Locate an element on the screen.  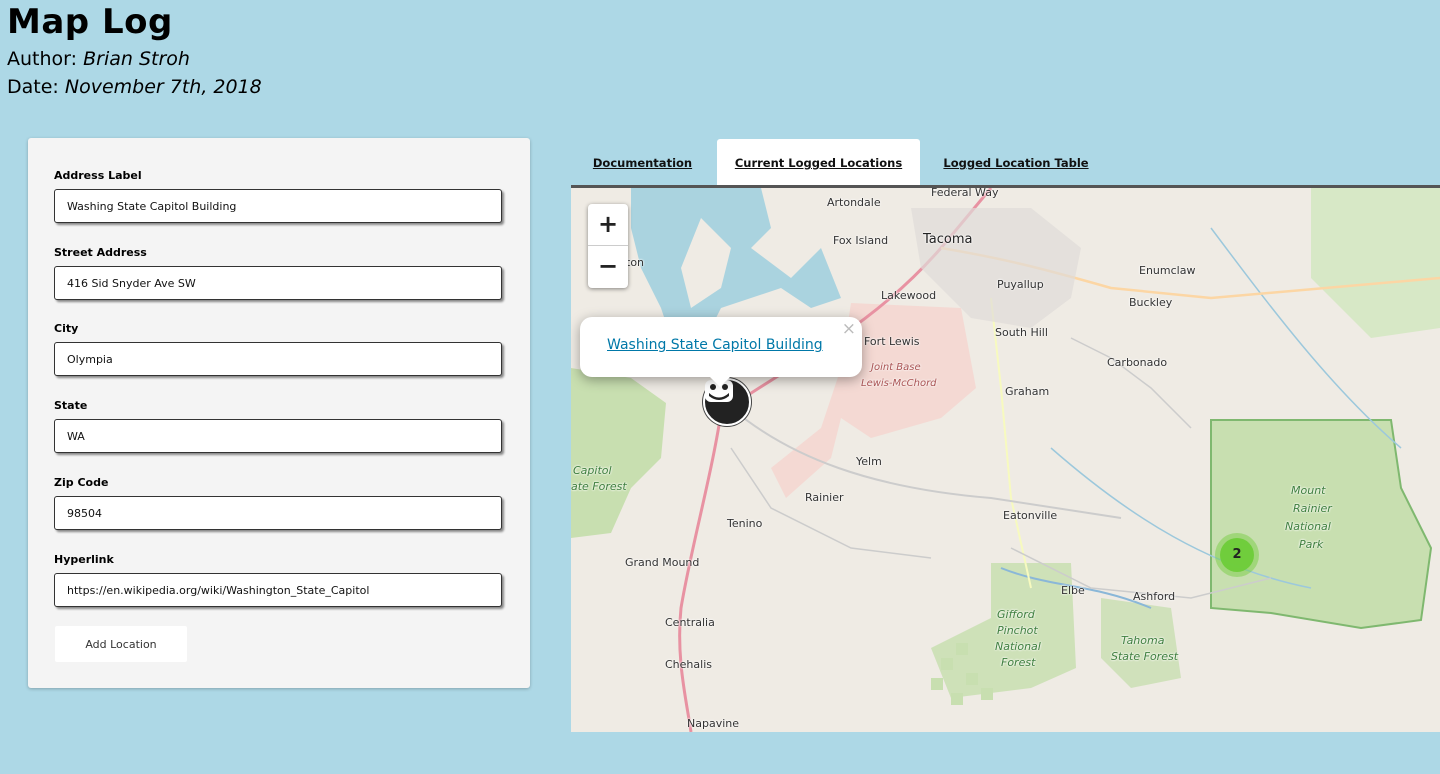
tab-current-logged-locations: Current Logged Locations is located at coordinates (818, 163).